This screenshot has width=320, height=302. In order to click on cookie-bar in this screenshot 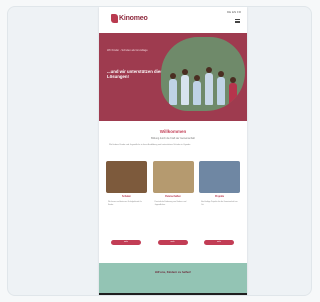, I will do `click(174, 295)`.